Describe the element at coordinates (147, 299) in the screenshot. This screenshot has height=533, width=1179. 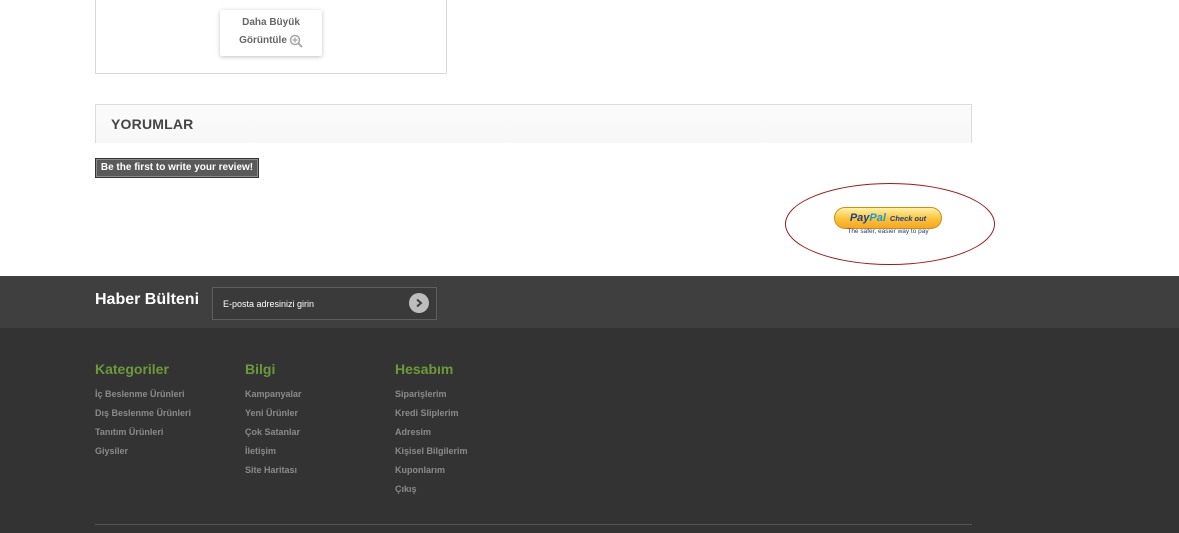
I see `newsletter-title: Haber Bülteni` at that location.